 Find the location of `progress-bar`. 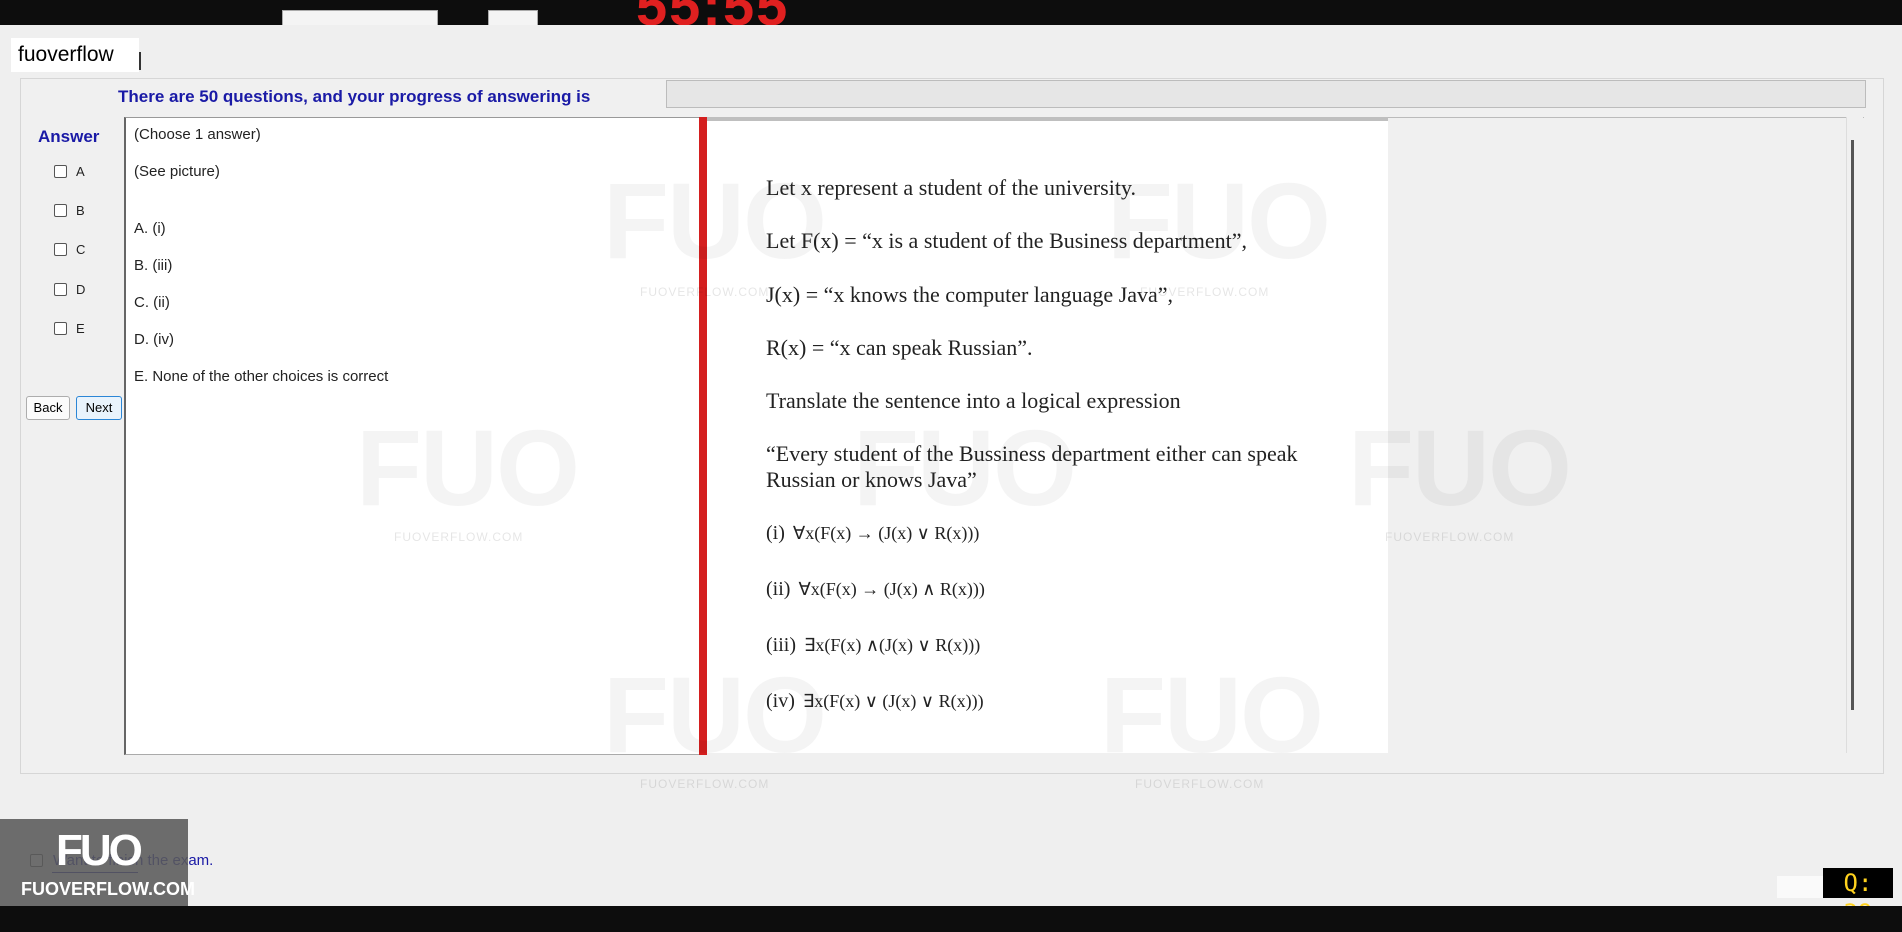

progress-bar is located at coordinates (1266, 94).